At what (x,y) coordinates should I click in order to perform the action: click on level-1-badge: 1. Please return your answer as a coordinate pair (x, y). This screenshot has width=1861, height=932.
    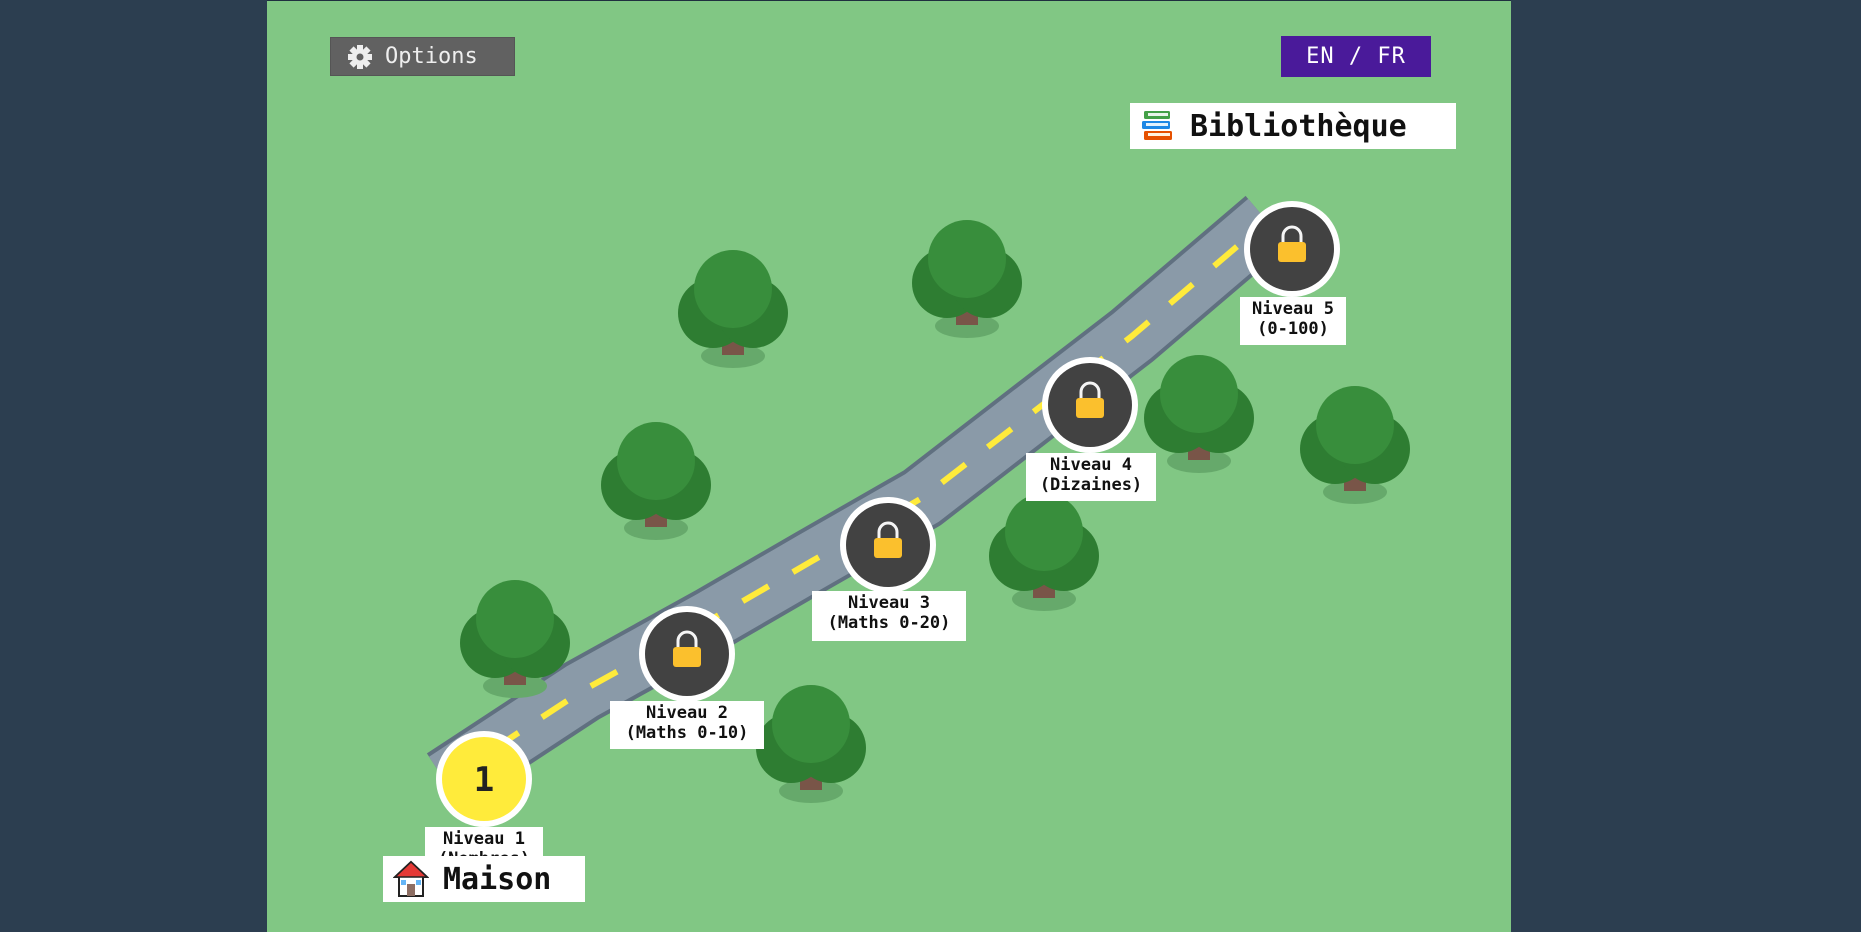
    Looking at the image, I should click on (484, 780).